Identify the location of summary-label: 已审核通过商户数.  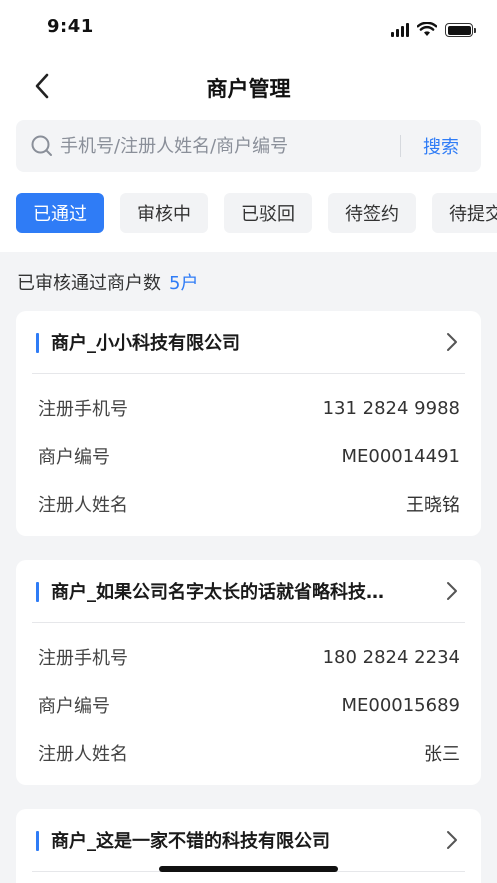
(89, 283).